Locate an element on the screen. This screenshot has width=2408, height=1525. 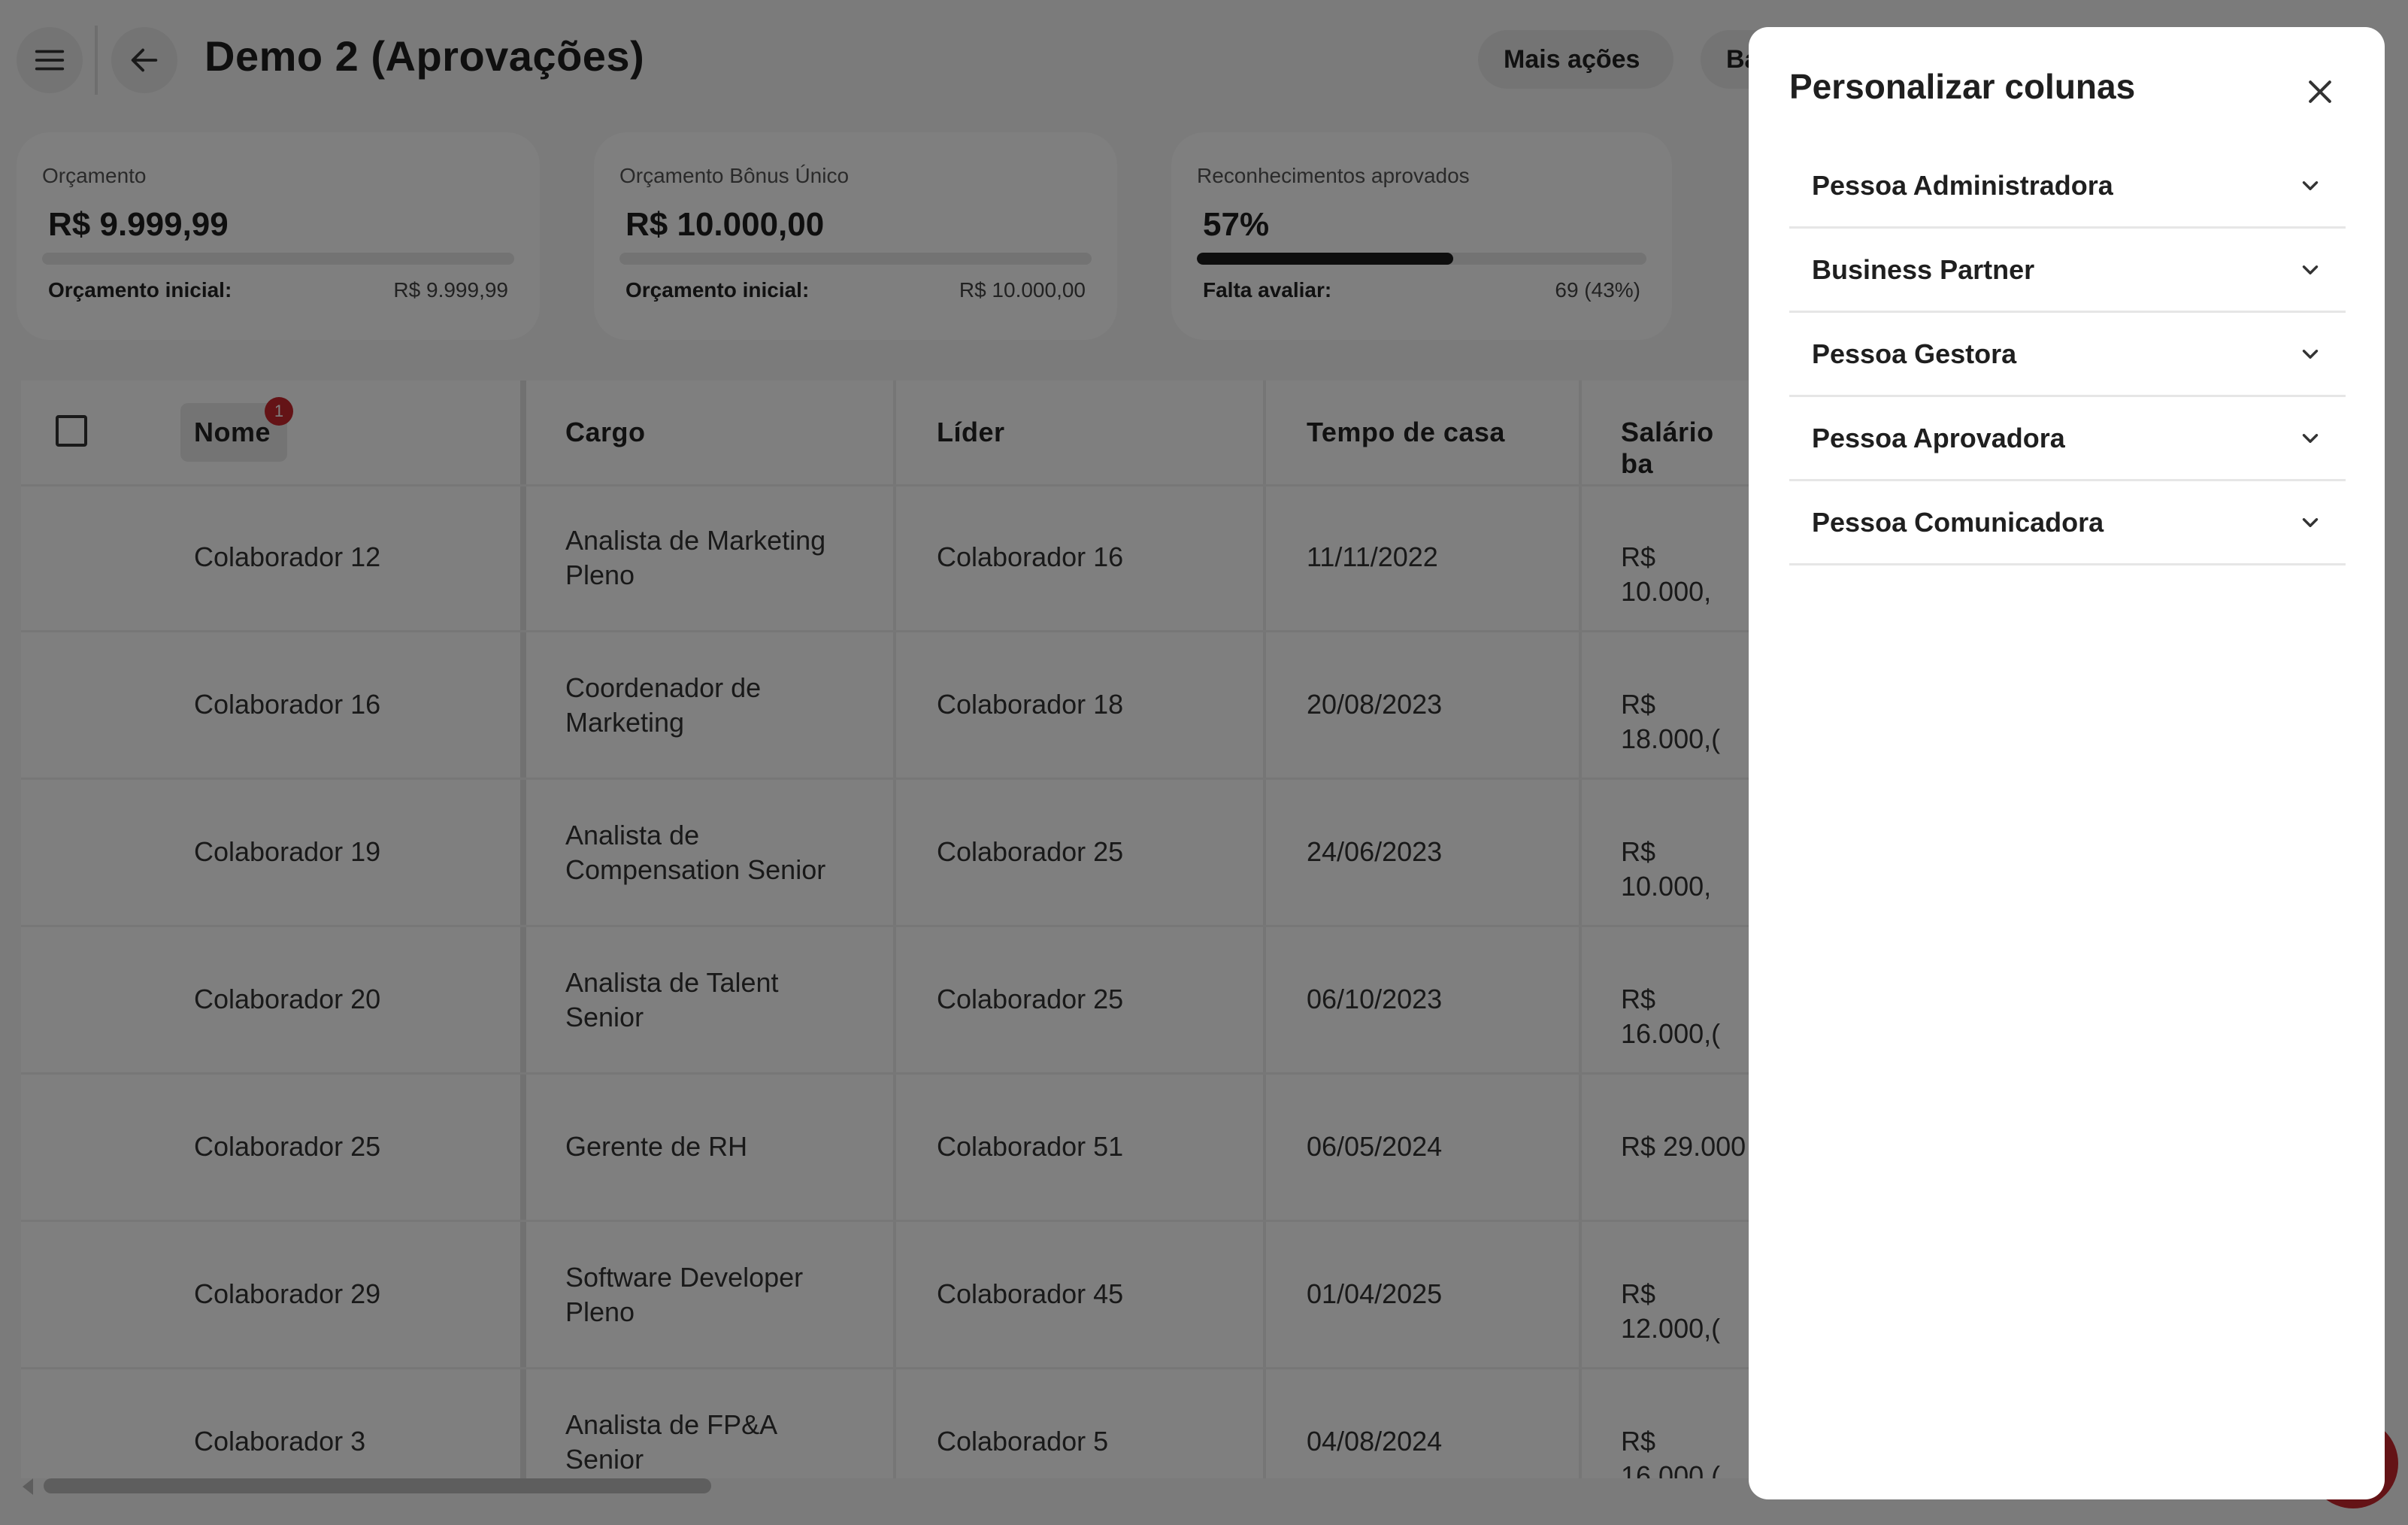
section-label: Pessoa Aprovadora is located at coordinates (1939, 437).